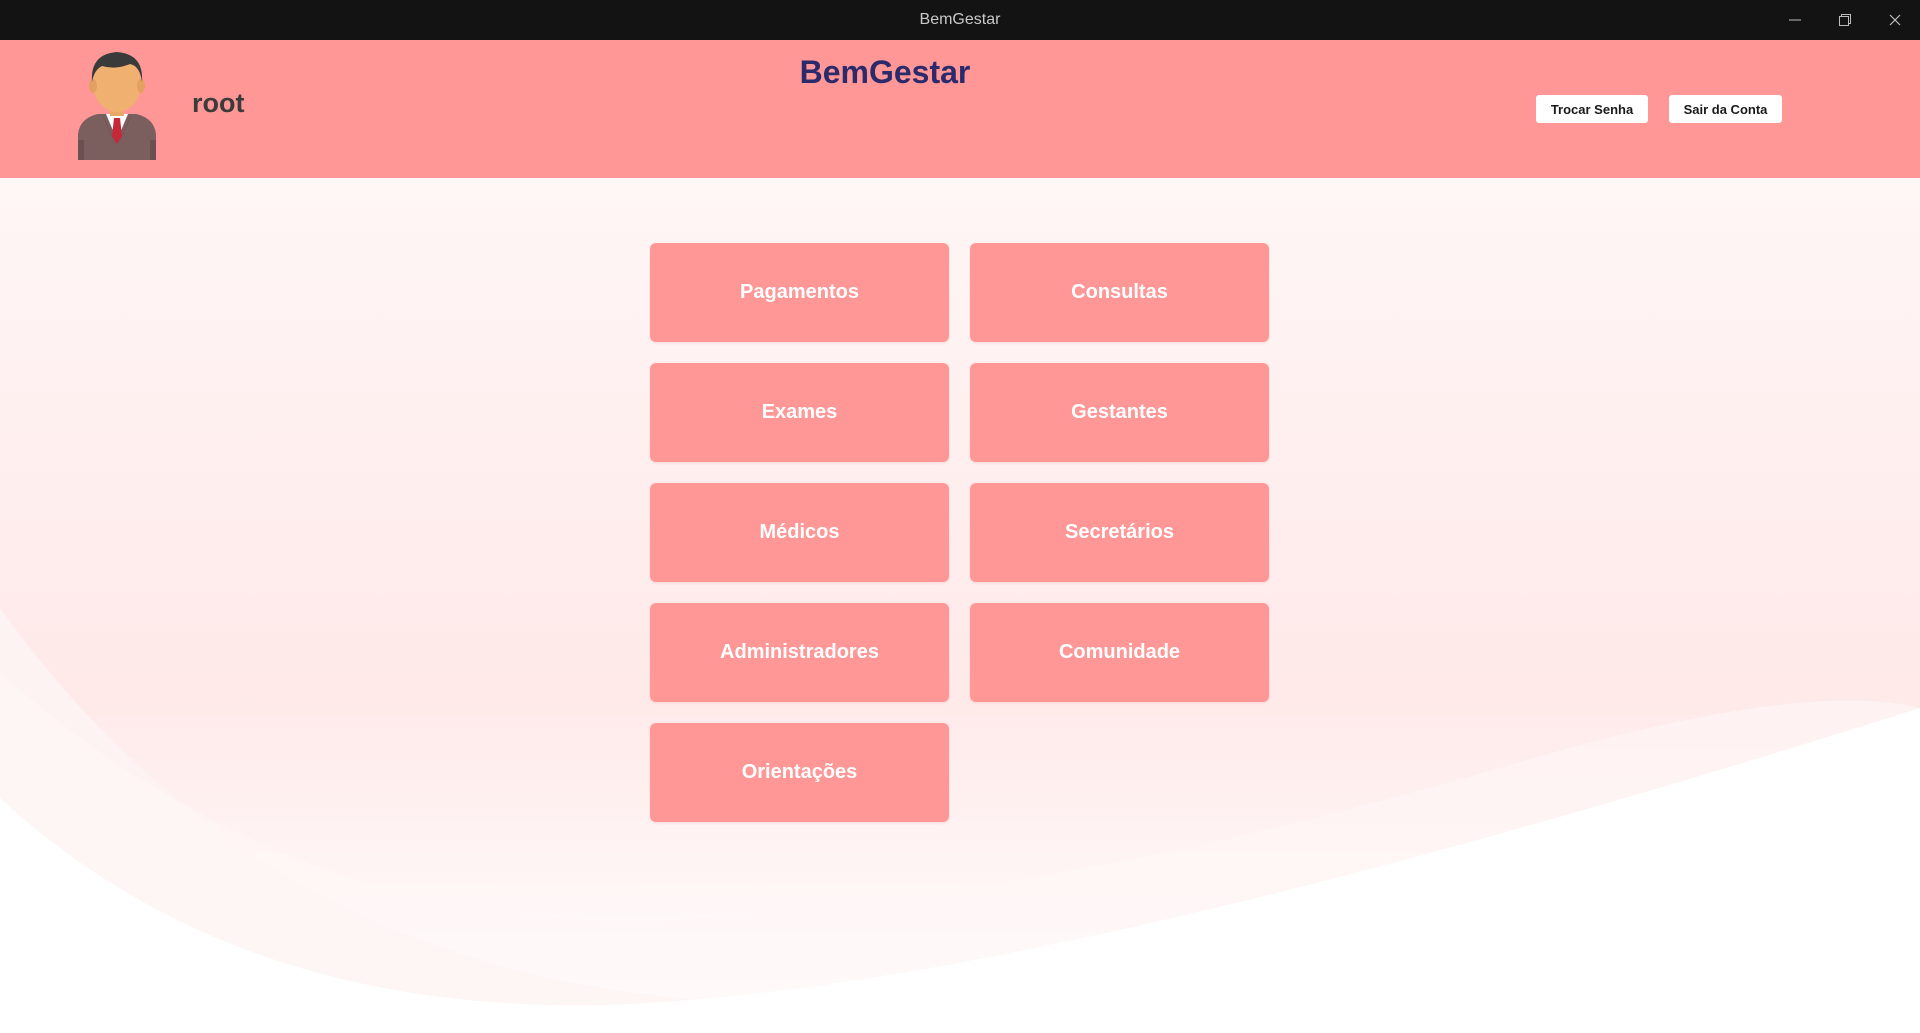 The image size is (1920, 1033). What do you see at coordinates (1119, 652) in the screenshot?
I see `menu-tile-comunidade: Comunidade` at bounding box center [1119, 652].